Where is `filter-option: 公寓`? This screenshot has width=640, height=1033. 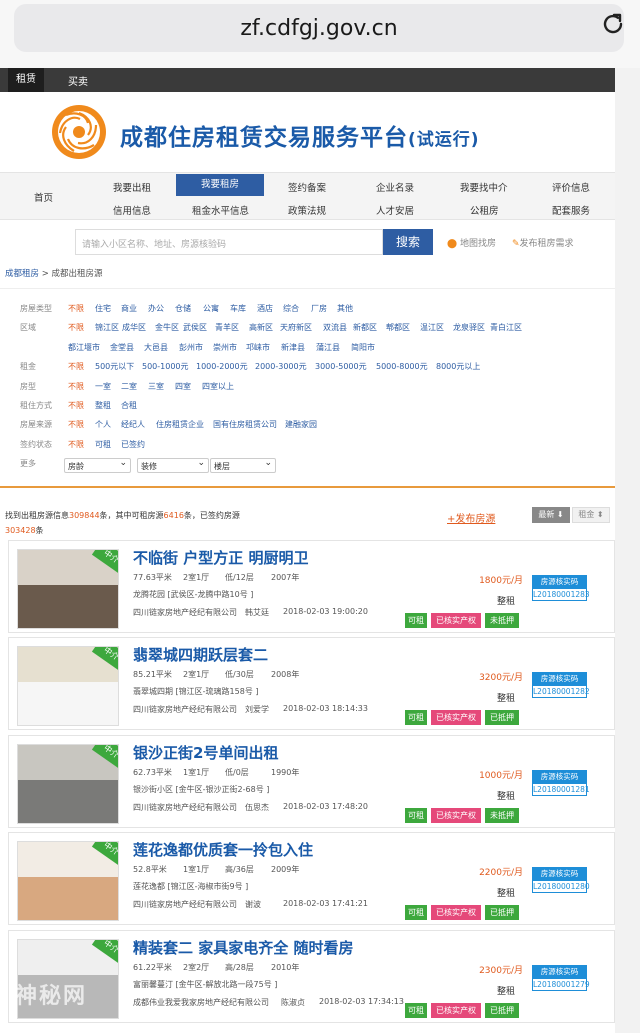
filter-option: 公寓 is located at coordinates (211, 308).